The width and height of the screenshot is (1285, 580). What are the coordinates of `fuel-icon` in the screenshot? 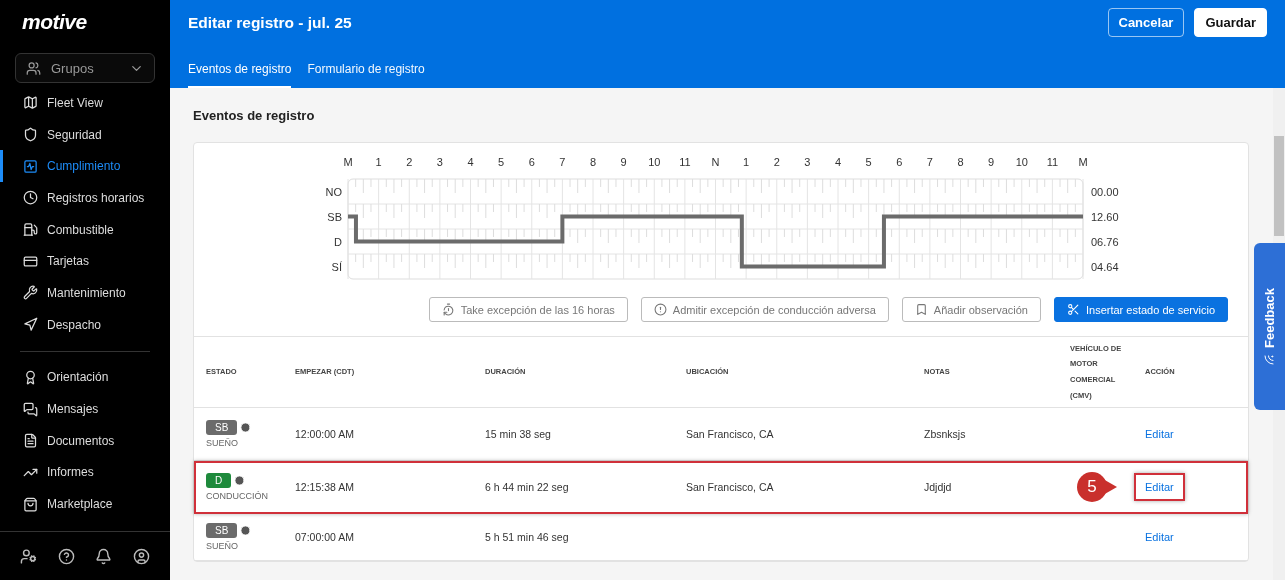 It's located at (30, 230).